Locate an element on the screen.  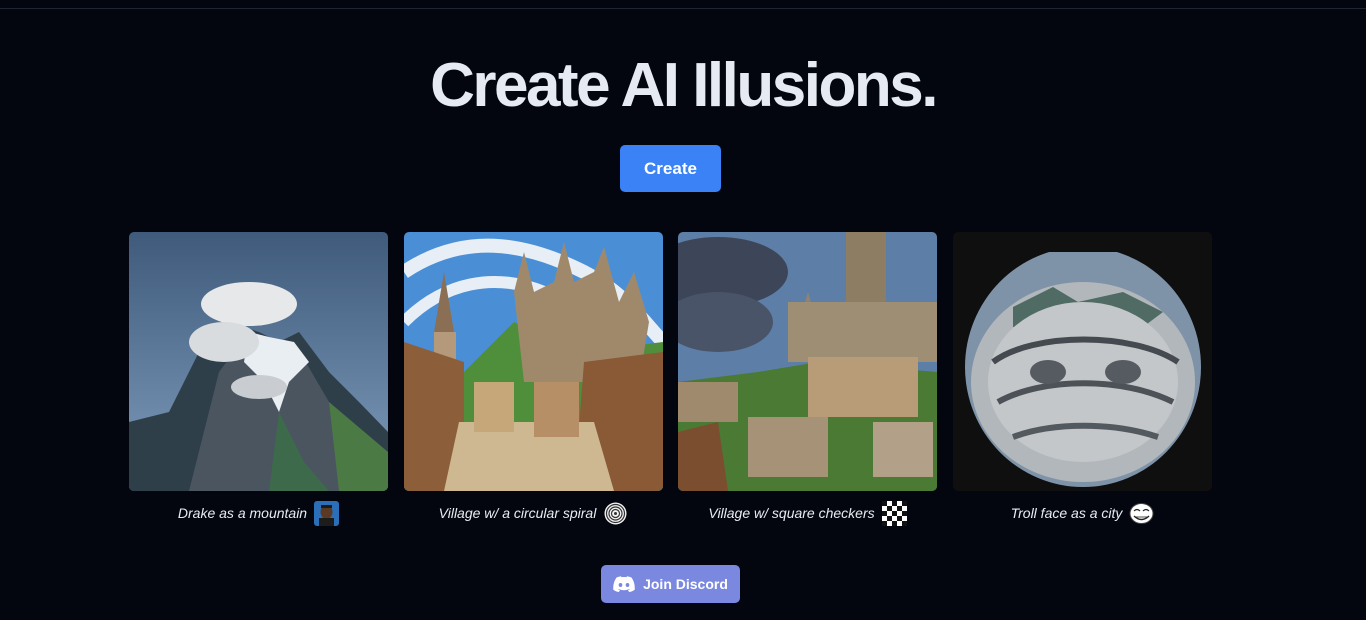
gallery-caption: Village w/ a circular spiral is located at coordinates (533, 513).